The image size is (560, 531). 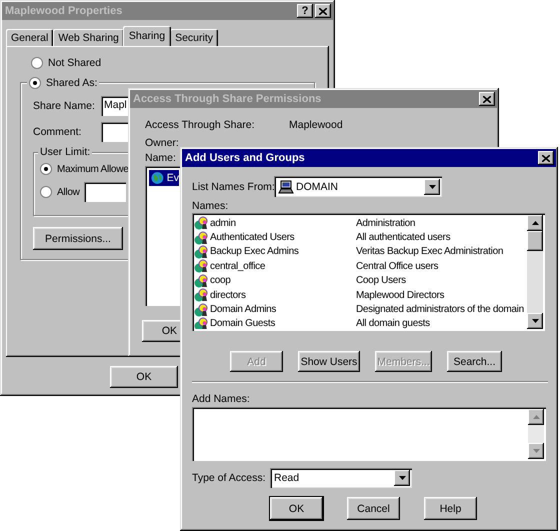 What do you see at coordinates (329, 361) in the screenshot?
I see `action-button: Show Users` at bounding box center [329, 361].